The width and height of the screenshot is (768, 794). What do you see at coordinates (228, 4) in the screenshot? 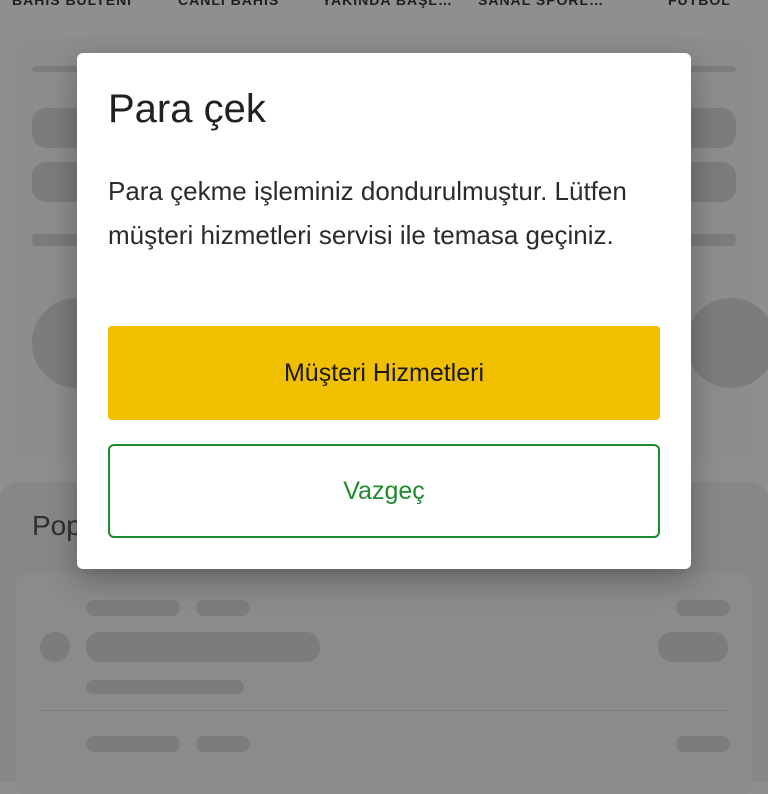
I see `tab-canli-bahis: CANLI BAHİS` at bounding box center [228, 4].